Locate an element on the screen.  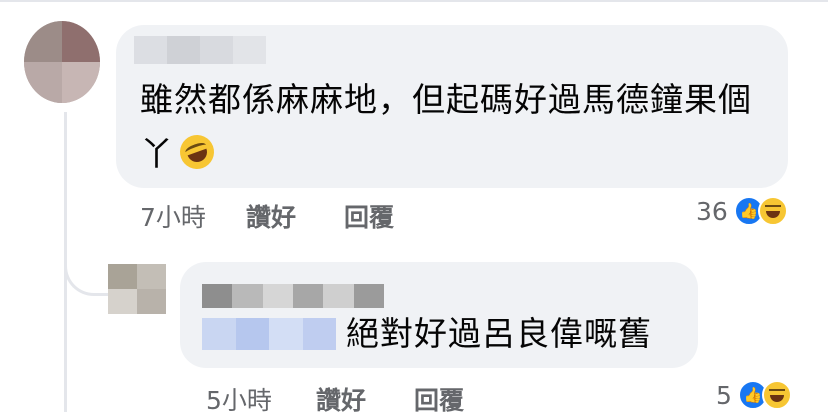
top-divider is located at coordinates (414, 1).